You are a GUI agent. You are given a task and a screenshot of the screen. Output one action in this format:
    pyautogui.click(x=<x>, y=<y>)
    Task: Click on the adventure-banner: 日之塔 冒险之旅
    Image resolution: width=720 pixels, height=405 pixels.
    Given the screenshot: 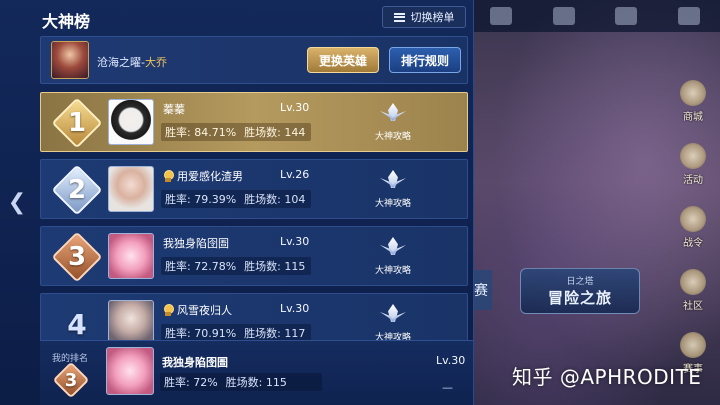 What is the action you would take?
    pyautogui.click(x=580, y=291)
    